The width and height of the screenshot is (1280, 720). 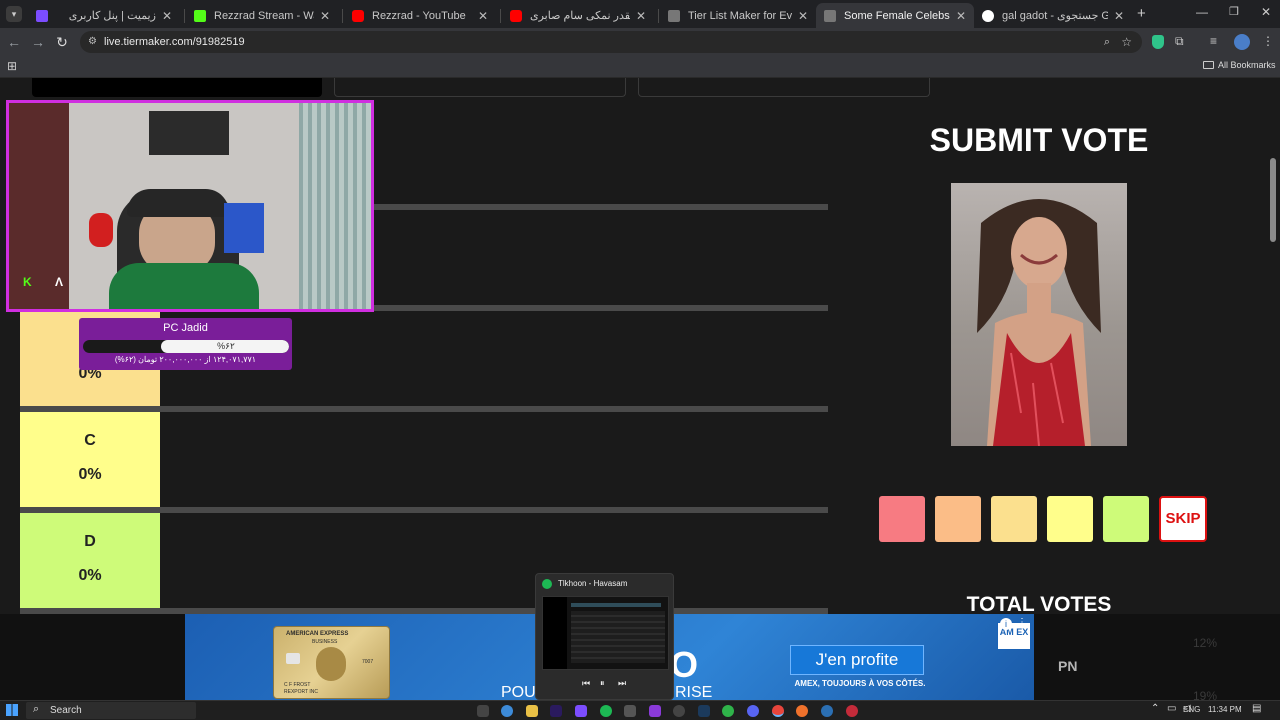 I want to click on tab-title: Tier List Maker for Everything -, so click(x=740, y=15).